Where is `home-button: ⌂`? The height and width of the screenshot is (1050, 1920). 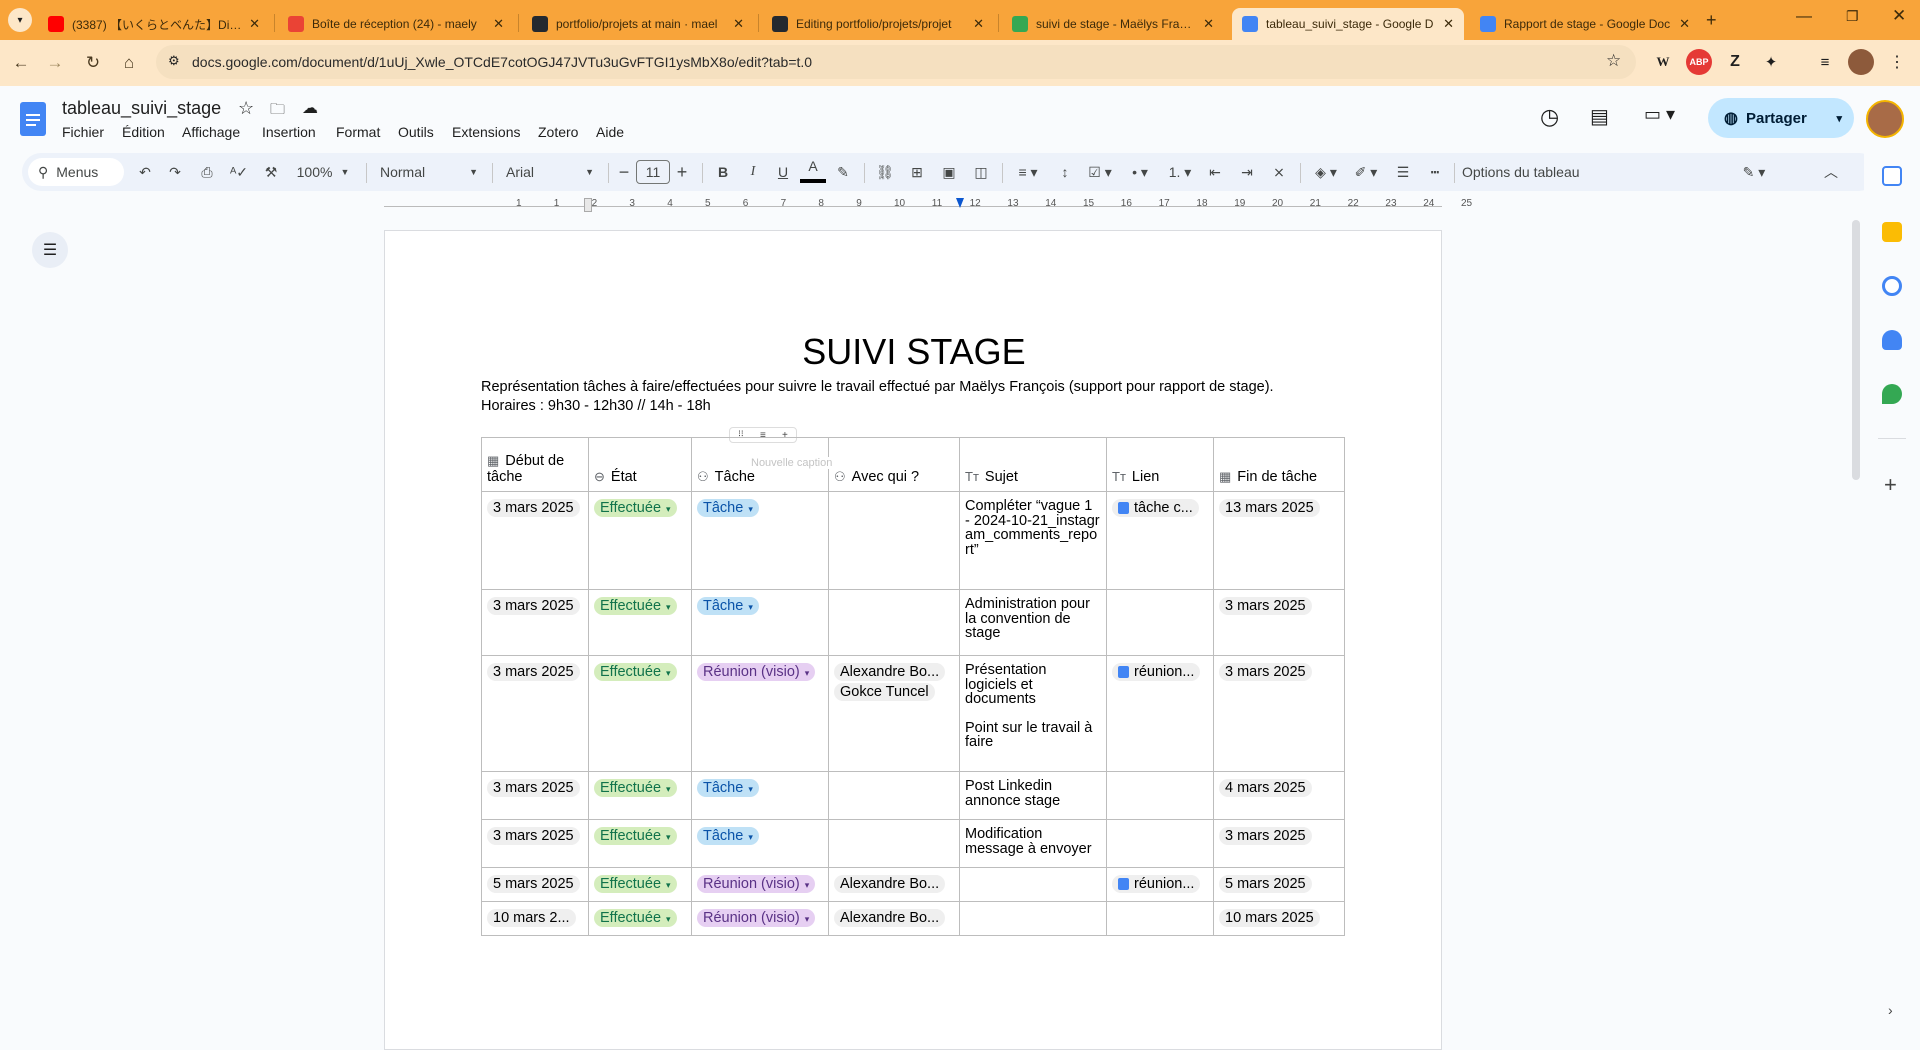
home-button: ⌂ is located at coordinates (129, 63).